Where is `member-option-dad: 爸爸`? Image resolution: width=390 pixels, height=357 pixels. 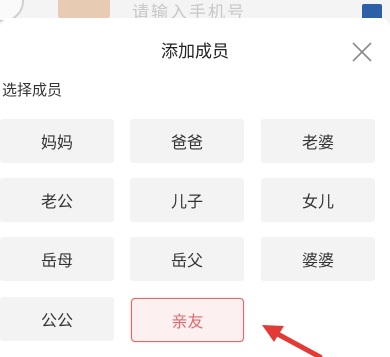
member-option-dad: 爸爸 is located at coordinates (187, 141).